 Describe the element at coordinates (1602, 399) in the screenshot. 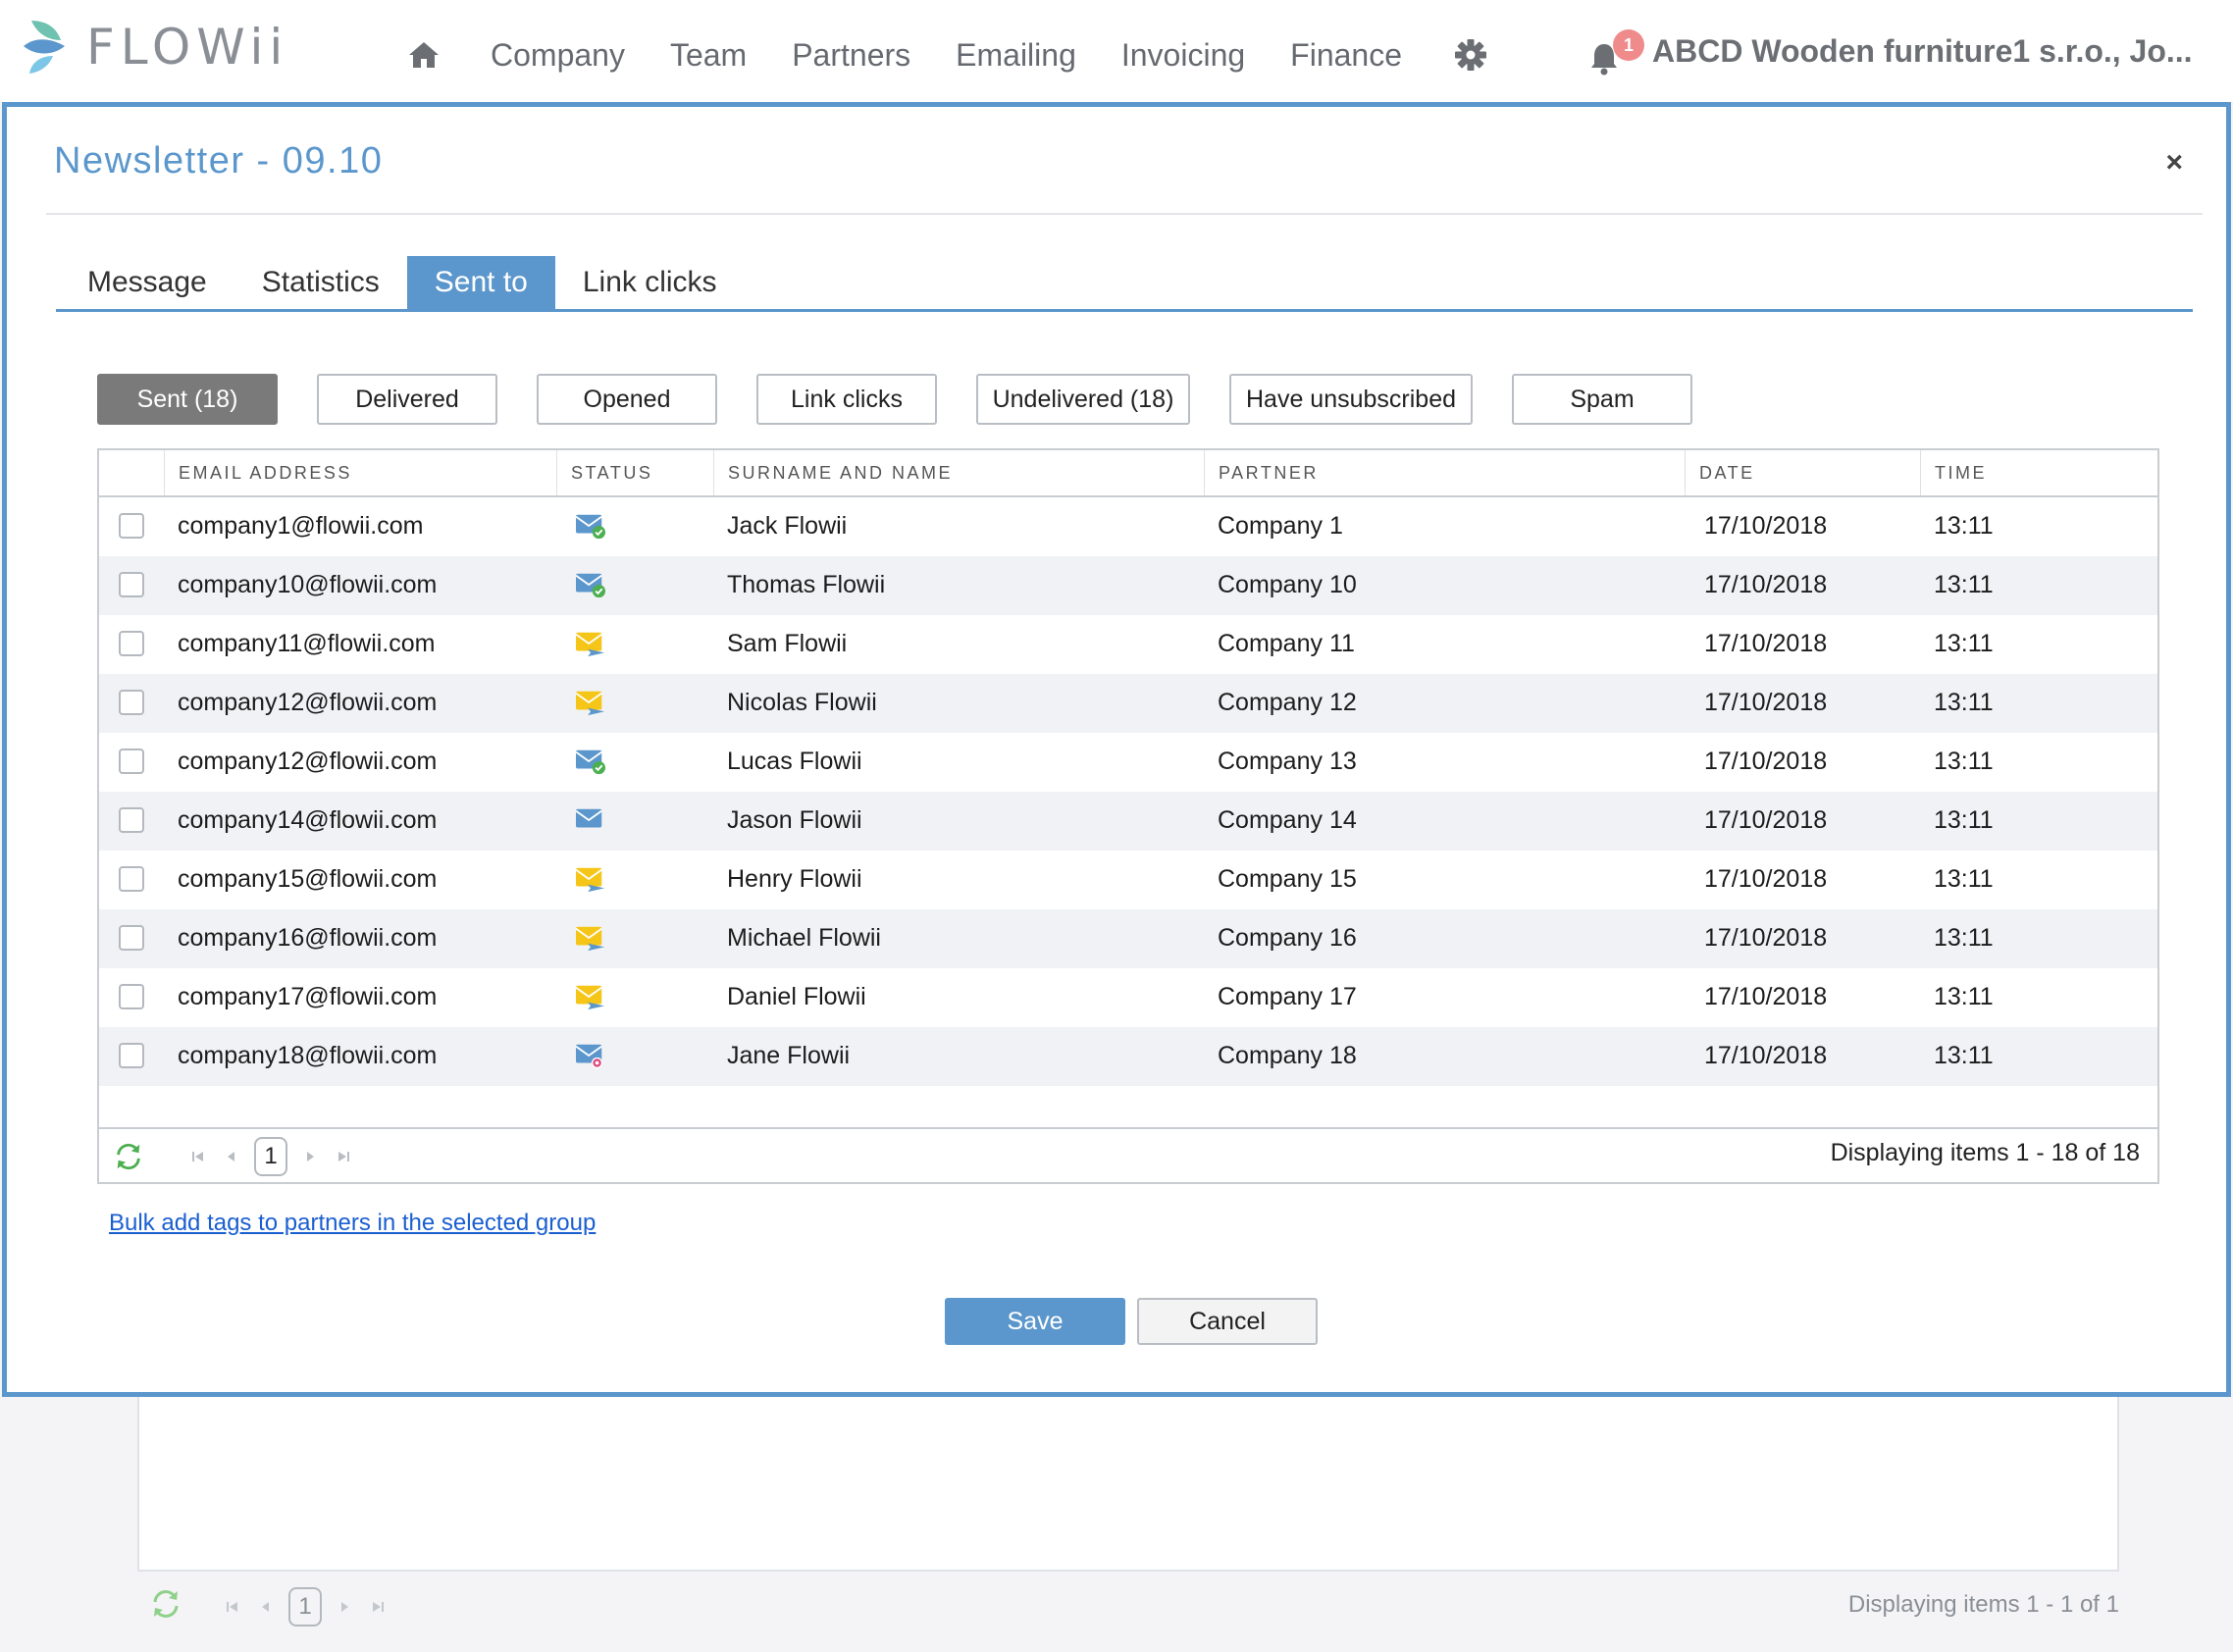

I see `filter-spam-button: Spam` at that location.